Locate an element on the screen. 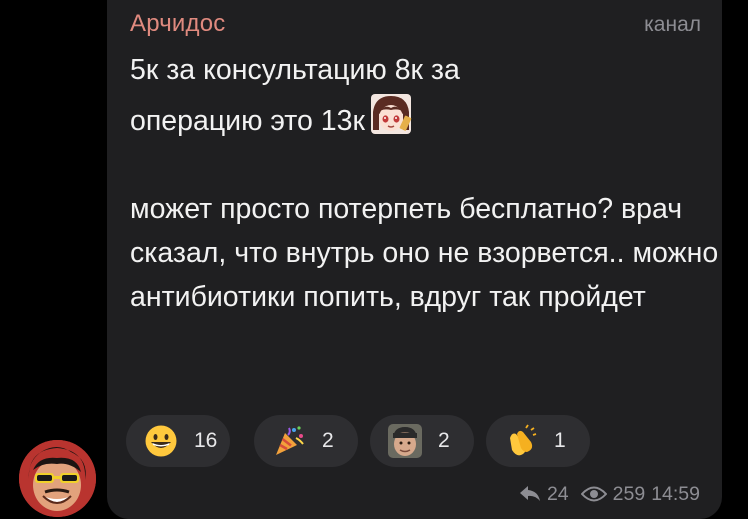 The image size is (748, 519). reaction-grinning: 16 is located at coordinates (178, 441).